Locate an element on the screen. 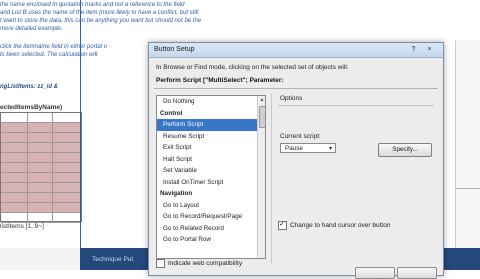 This screenshot has width=480, height=279. script-step-item: Go to Portal Row is located at coordinates (211, 240).